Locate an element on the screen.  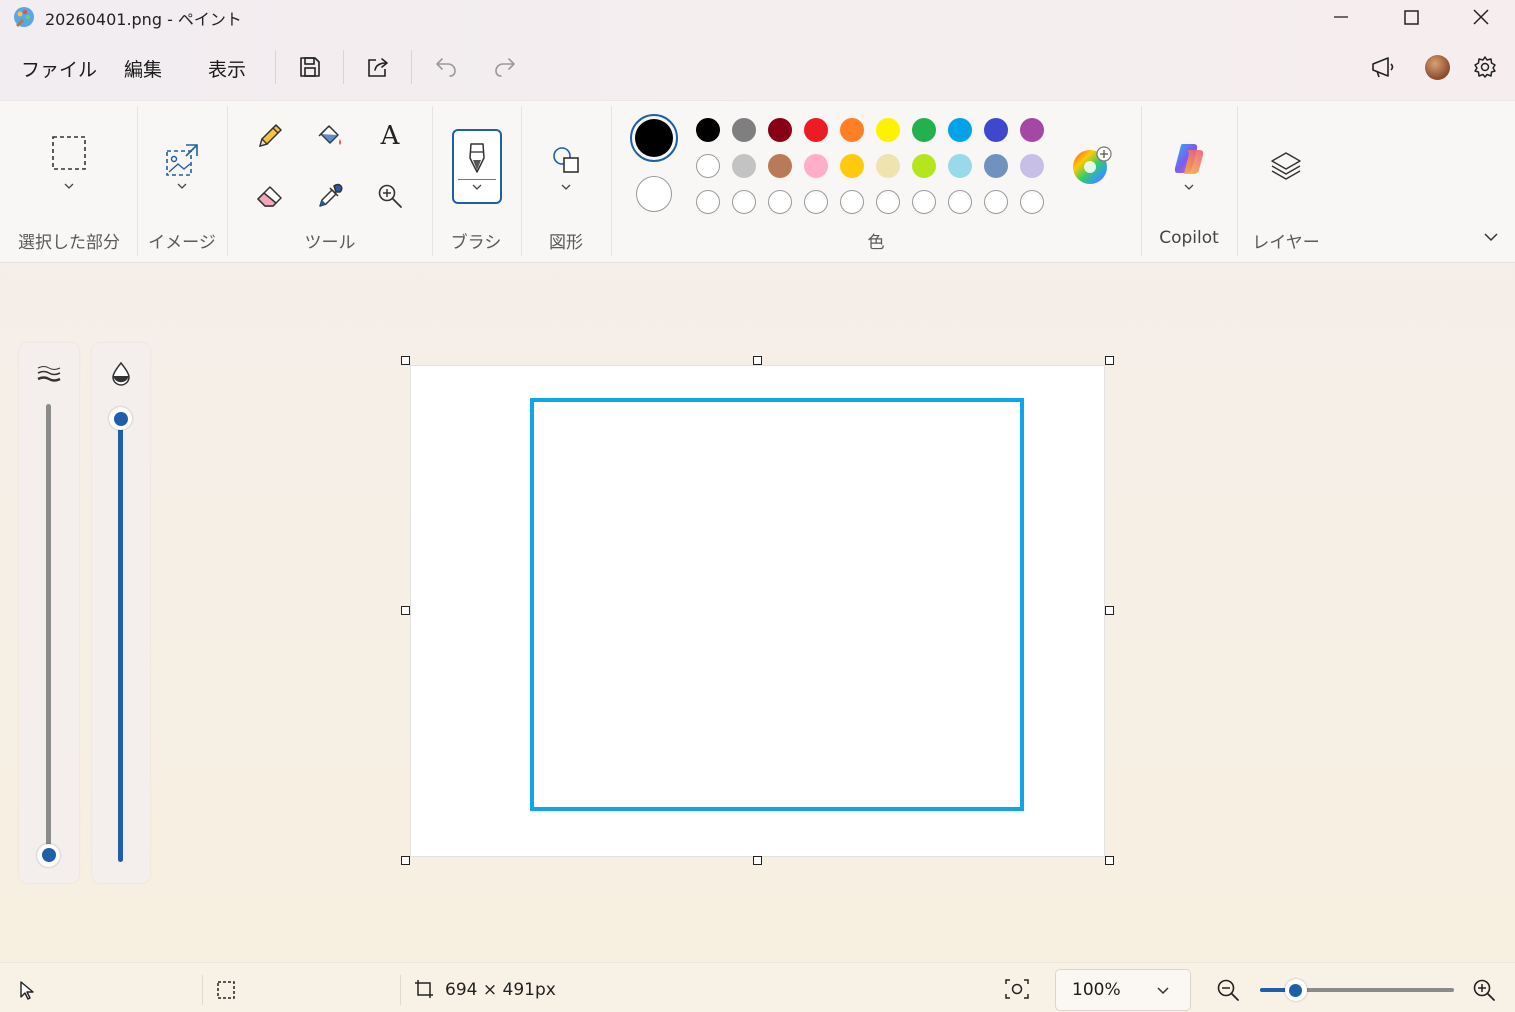
layers-icon is located at coordinates (1286, 166).